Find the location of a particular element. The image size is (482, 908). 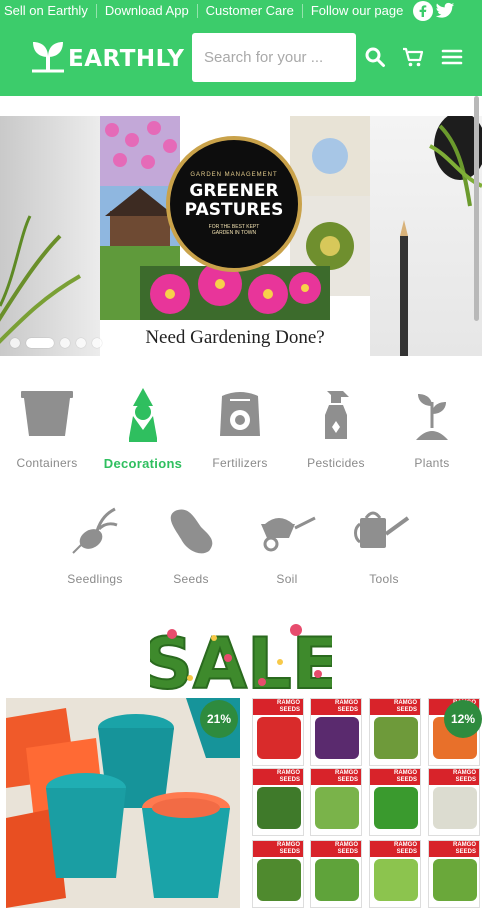

cart-icon is located at coordinates (413, 57).